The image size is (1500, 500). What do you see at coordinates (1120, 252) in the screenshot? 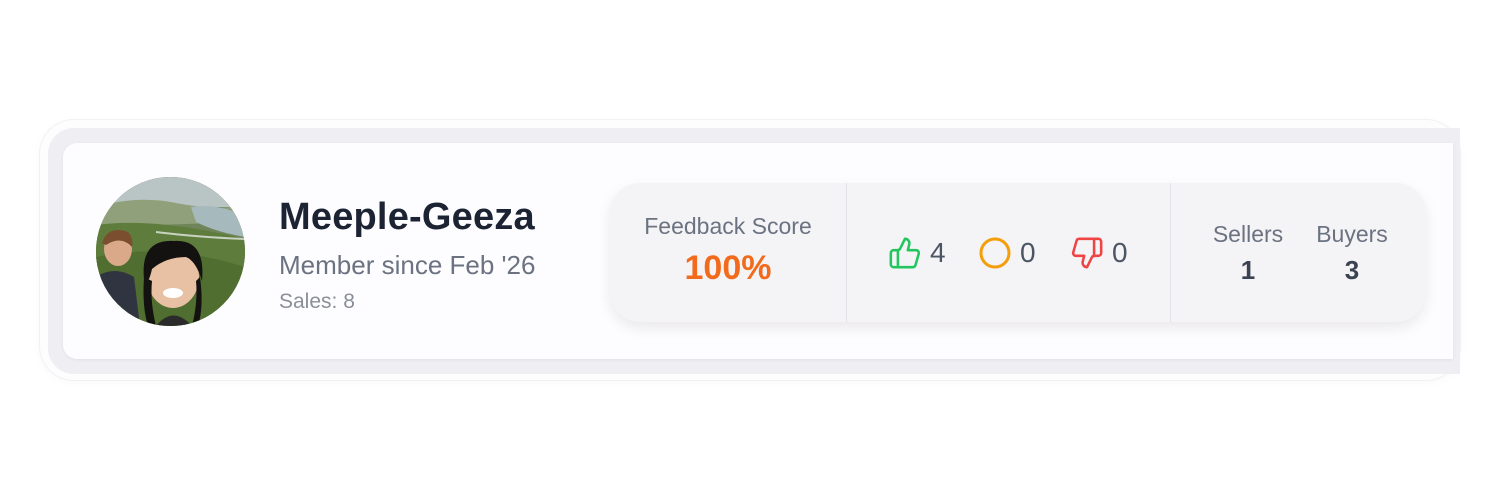
I see `negative-count: 0` at bounding box center [1120, 252].